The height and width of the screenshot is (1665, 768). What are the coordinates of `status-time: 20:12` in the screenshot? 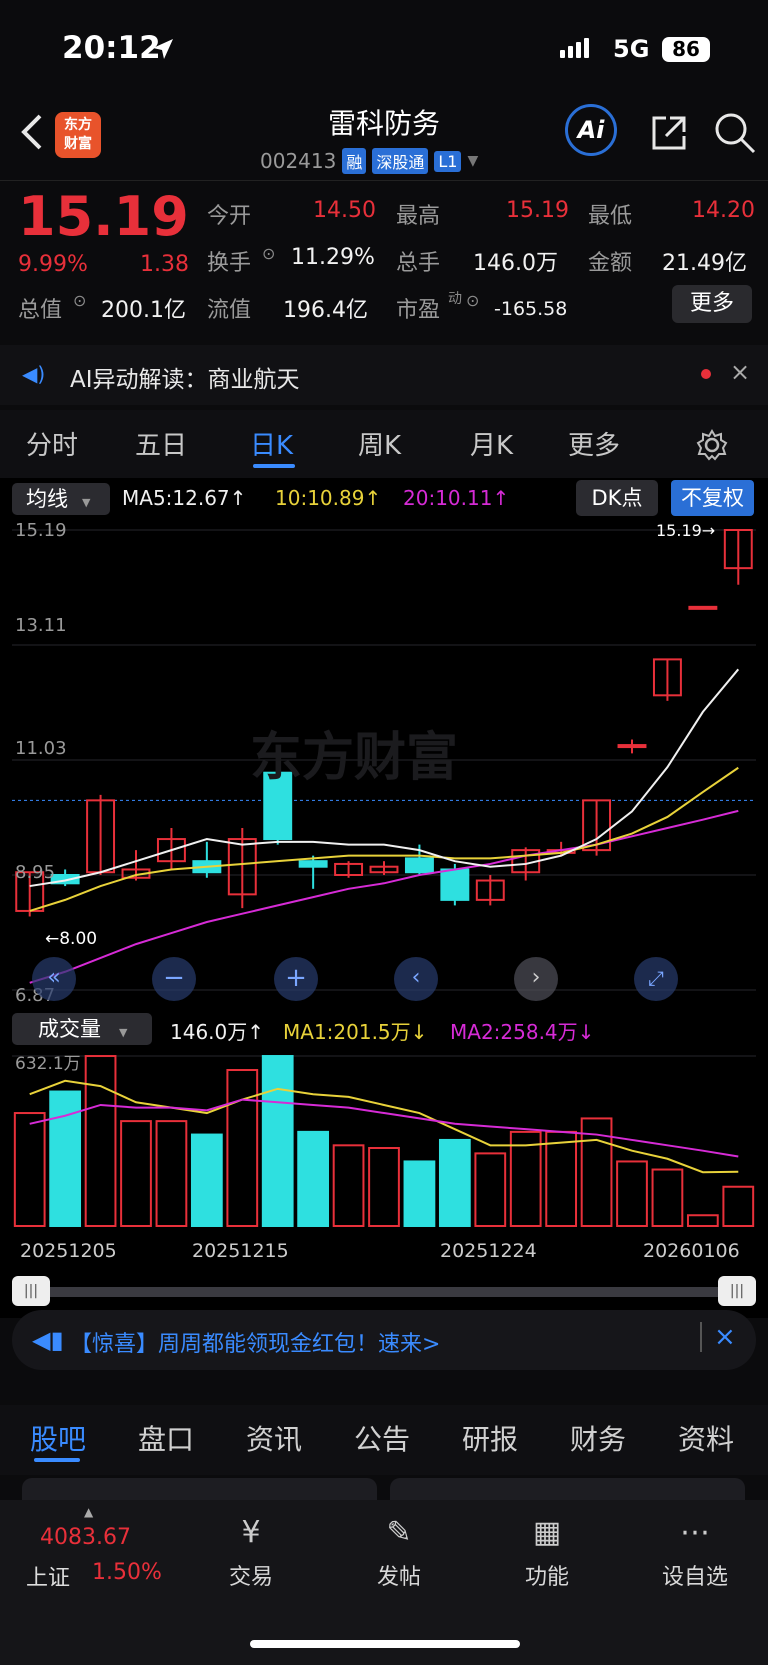 It's located at (111, 48).